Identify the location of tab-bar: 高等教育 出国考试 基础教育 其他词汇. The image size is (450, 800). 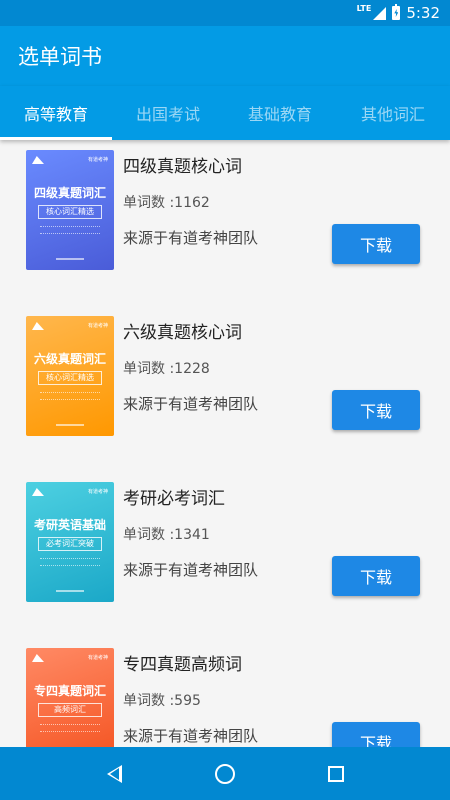
(225, 113).